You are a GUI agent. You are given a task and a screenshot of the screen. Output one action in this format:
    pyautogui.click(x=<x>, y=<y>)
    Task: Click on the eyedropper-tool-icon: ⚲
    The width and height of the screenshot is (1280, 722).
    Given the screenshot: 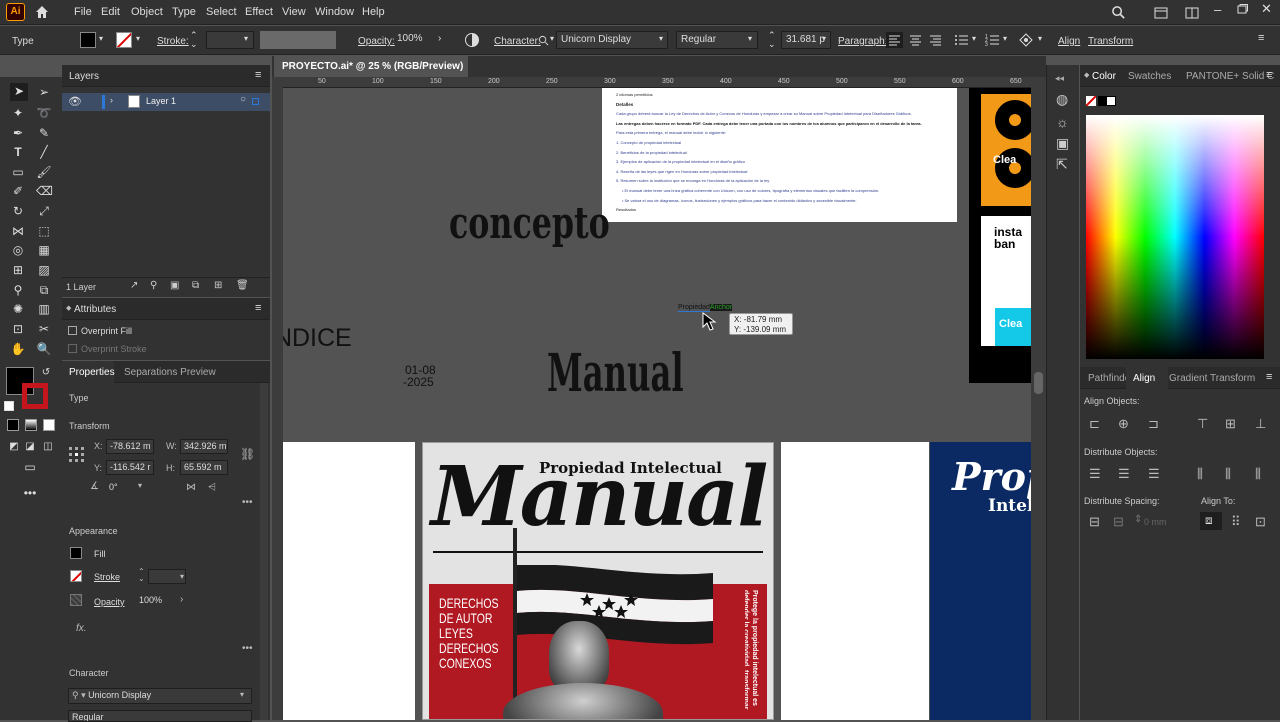 What is the action you would take?
    pyautogui.click(x=18, y=290)
    